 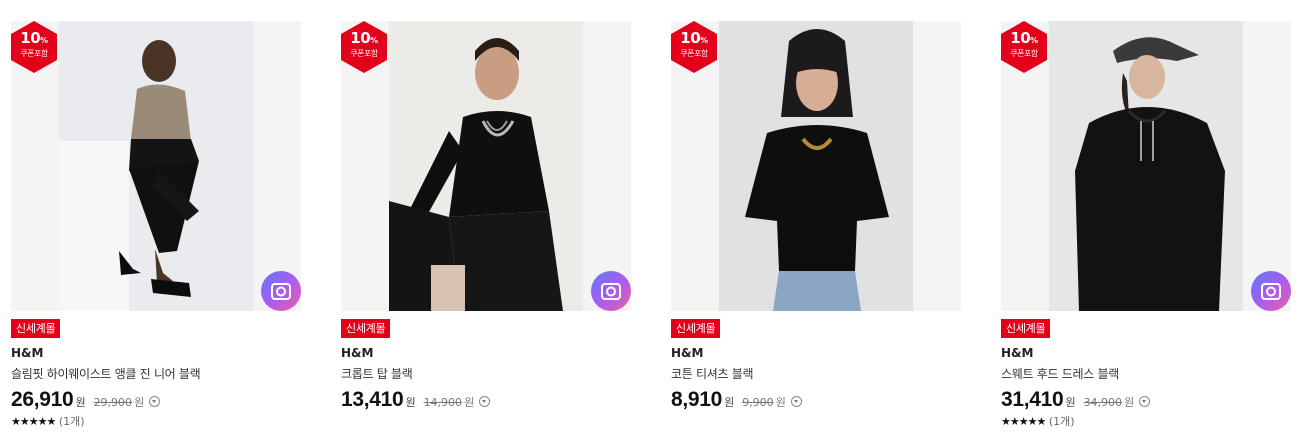 I want to click on original-price: 14,900, so click(x=443, y=402).